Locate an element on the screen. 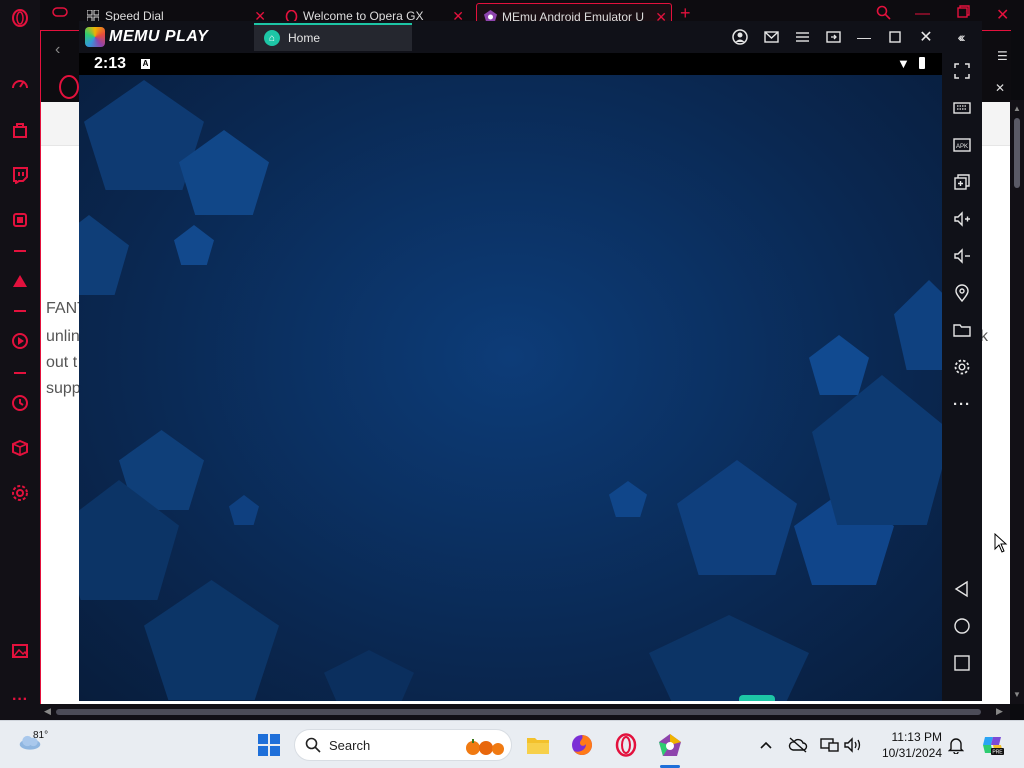  memu-taskbar-icon is located at coordinates (670, 745).